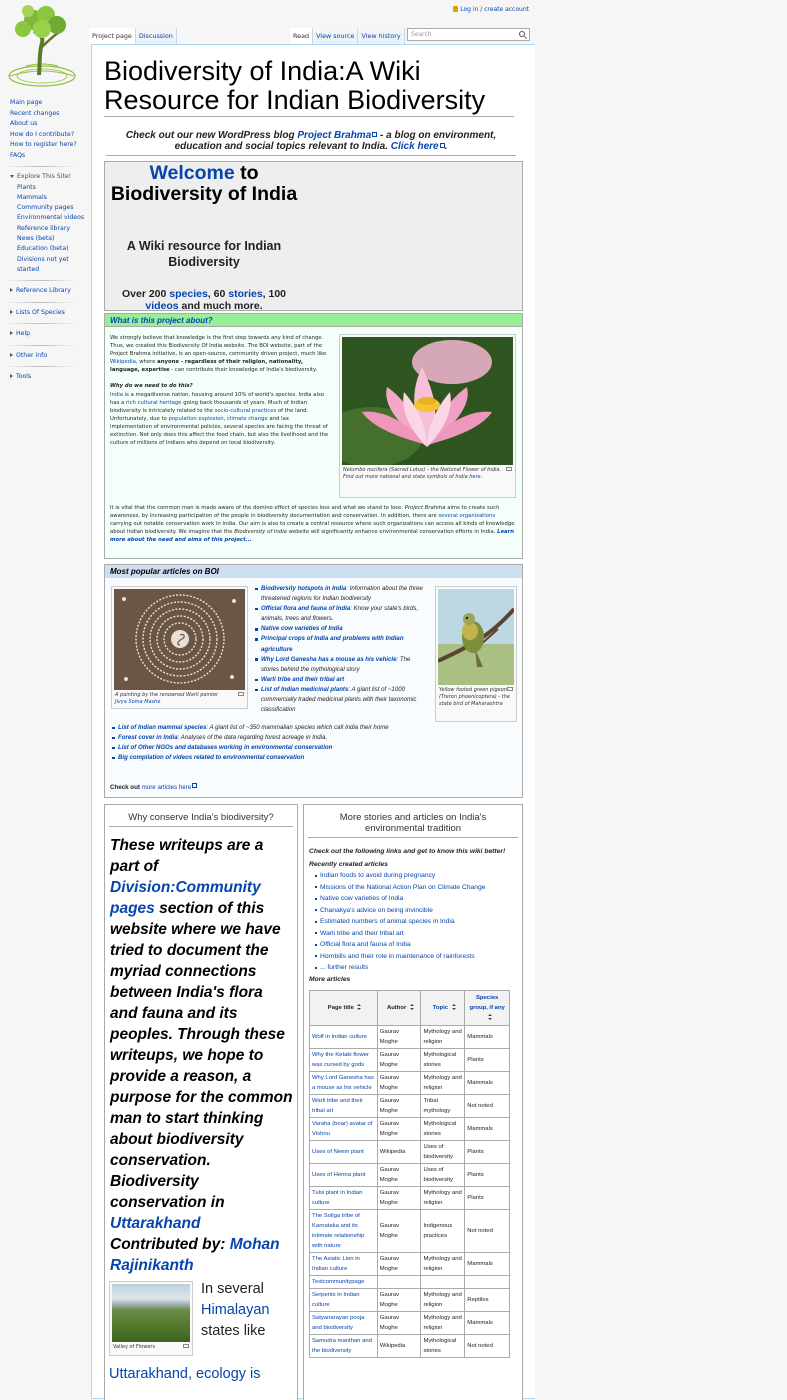 The image size is (787, 1400). What do you see at coordinates (494, 9) in the screenshot?
I see `login-link: Log in / create account` at bounding box center [494, 9].